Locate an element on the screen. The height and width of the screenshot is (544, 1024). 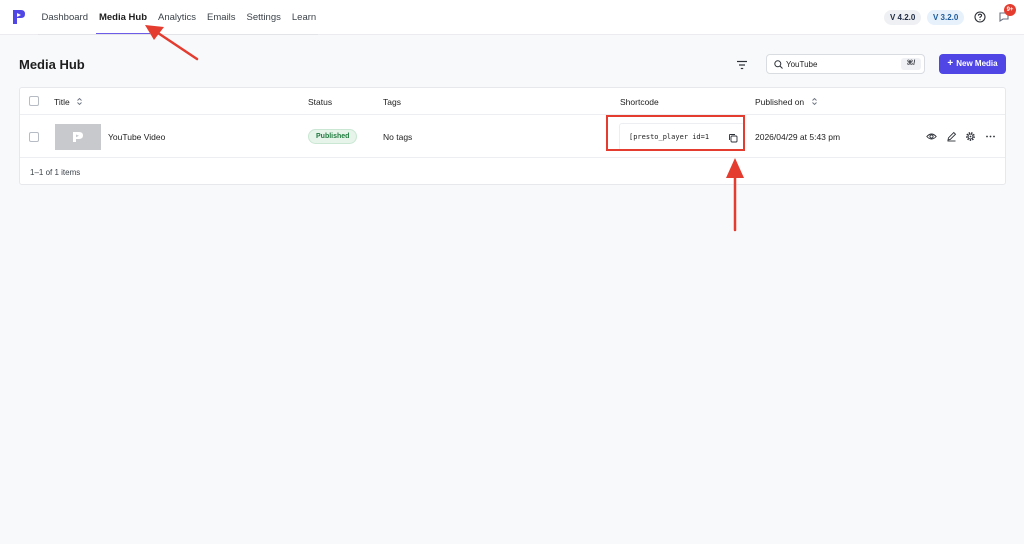
eye-icon is located at coordinates (931, 136).